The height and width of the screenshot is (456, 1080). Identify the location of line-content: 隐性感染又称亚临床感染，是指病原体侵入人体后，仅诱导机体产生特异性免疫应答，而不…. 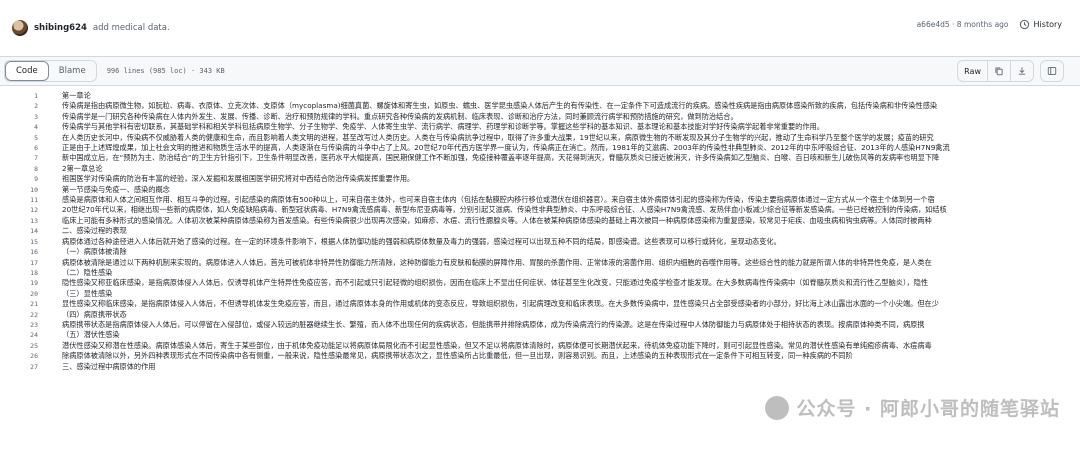
(495, 283).